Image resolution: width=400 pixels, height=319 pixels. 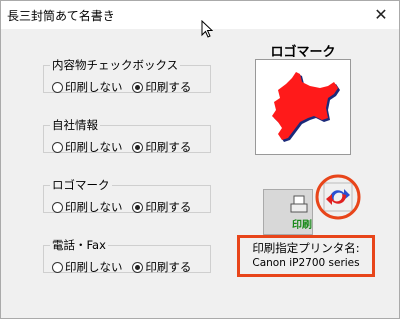 What do you see at coordinates (200, 15) in the screenshot?
I see `title-bar: 長三封筒あて名書き ✕` at bounding box center [200, 15].